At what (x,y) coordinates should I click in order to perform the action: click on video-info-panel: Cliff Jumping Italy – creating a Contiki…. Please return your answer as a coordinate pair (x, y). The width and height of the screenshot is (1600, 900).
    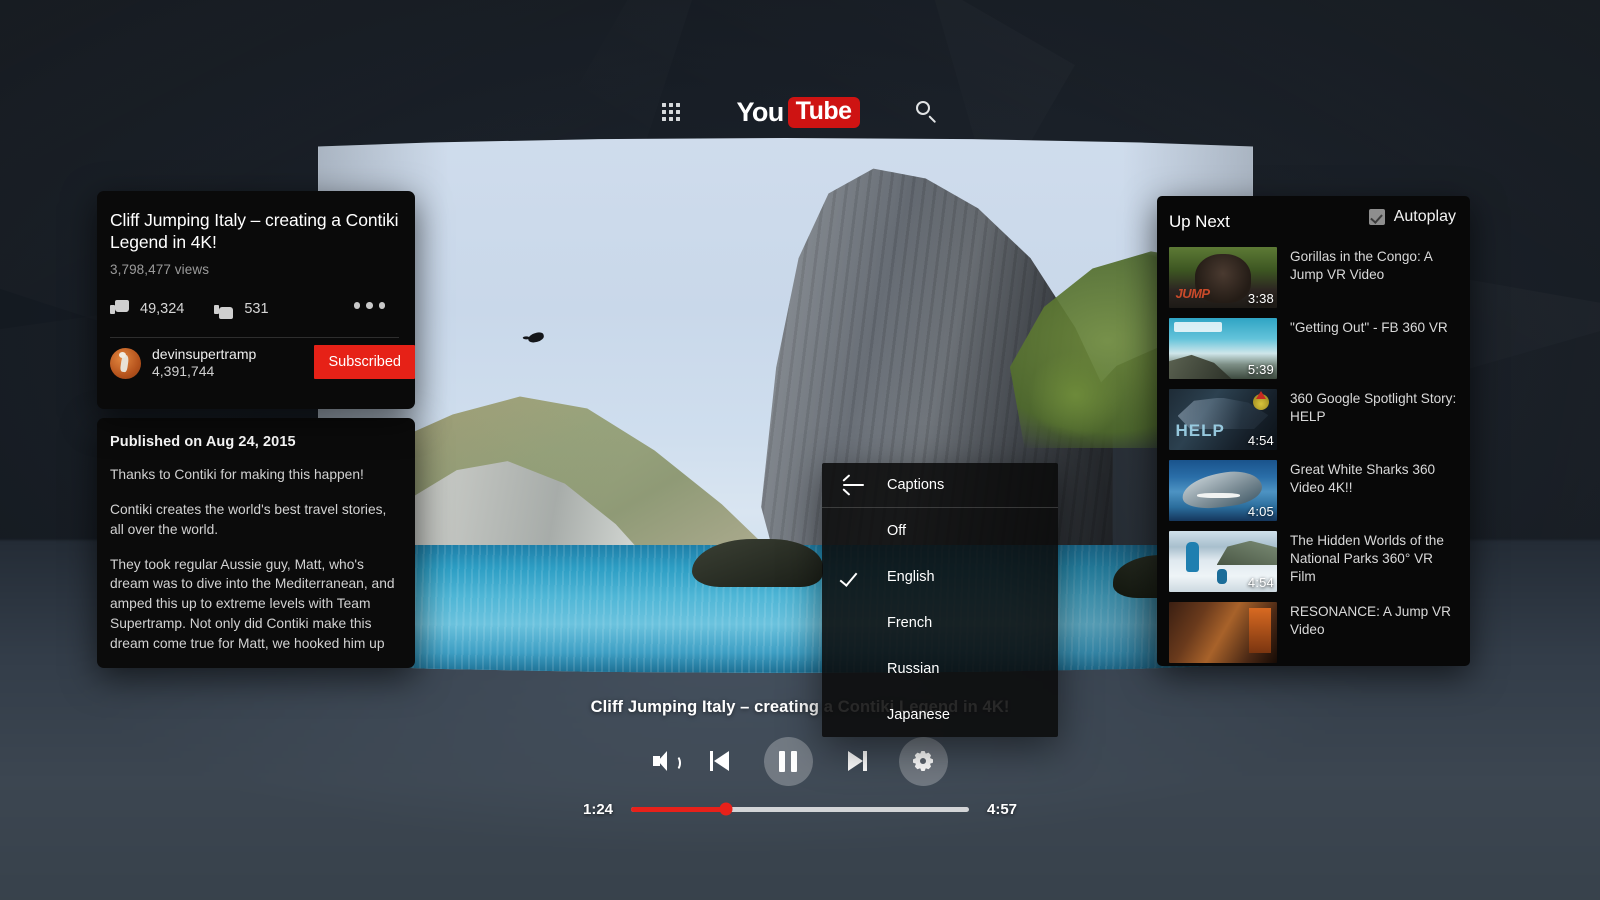
    Looking at the image, I should click on (256, 300).